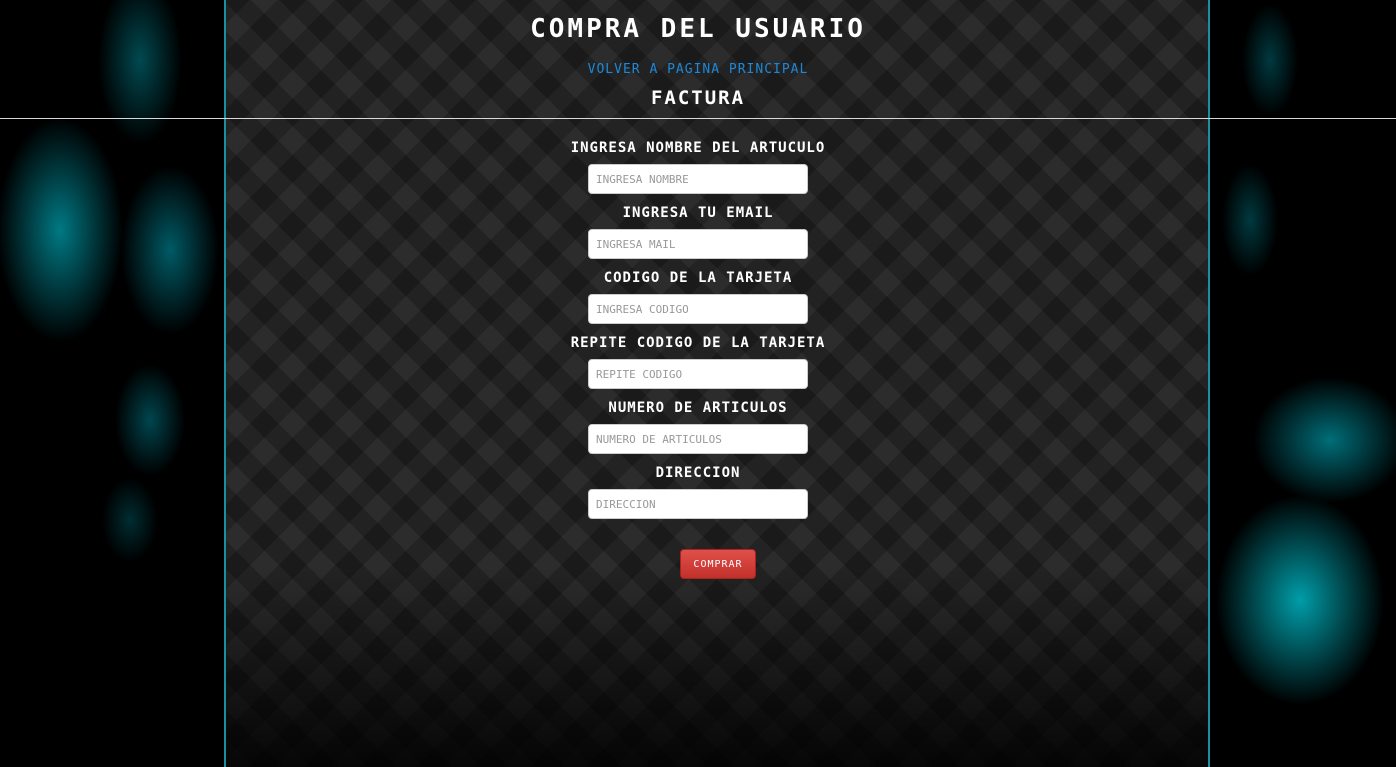 The width and height of the screenshot is (1396, 767). What do you see at coordinates (698, 148) in the screenshot?
I see `article-name-label: INGRESA NOMBRE DEL ARTUCULO` at bounding box center [698, 148].